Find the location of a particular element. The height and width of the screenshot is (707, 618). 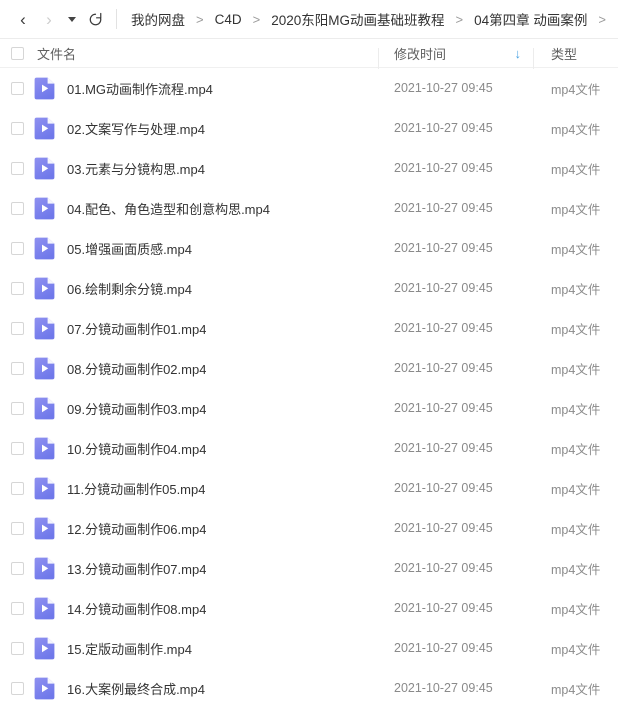

file-row: 05.增强画面质感.mp4 2021-10-27 09:45 mp4文件 is located at coordinates (309, 248).